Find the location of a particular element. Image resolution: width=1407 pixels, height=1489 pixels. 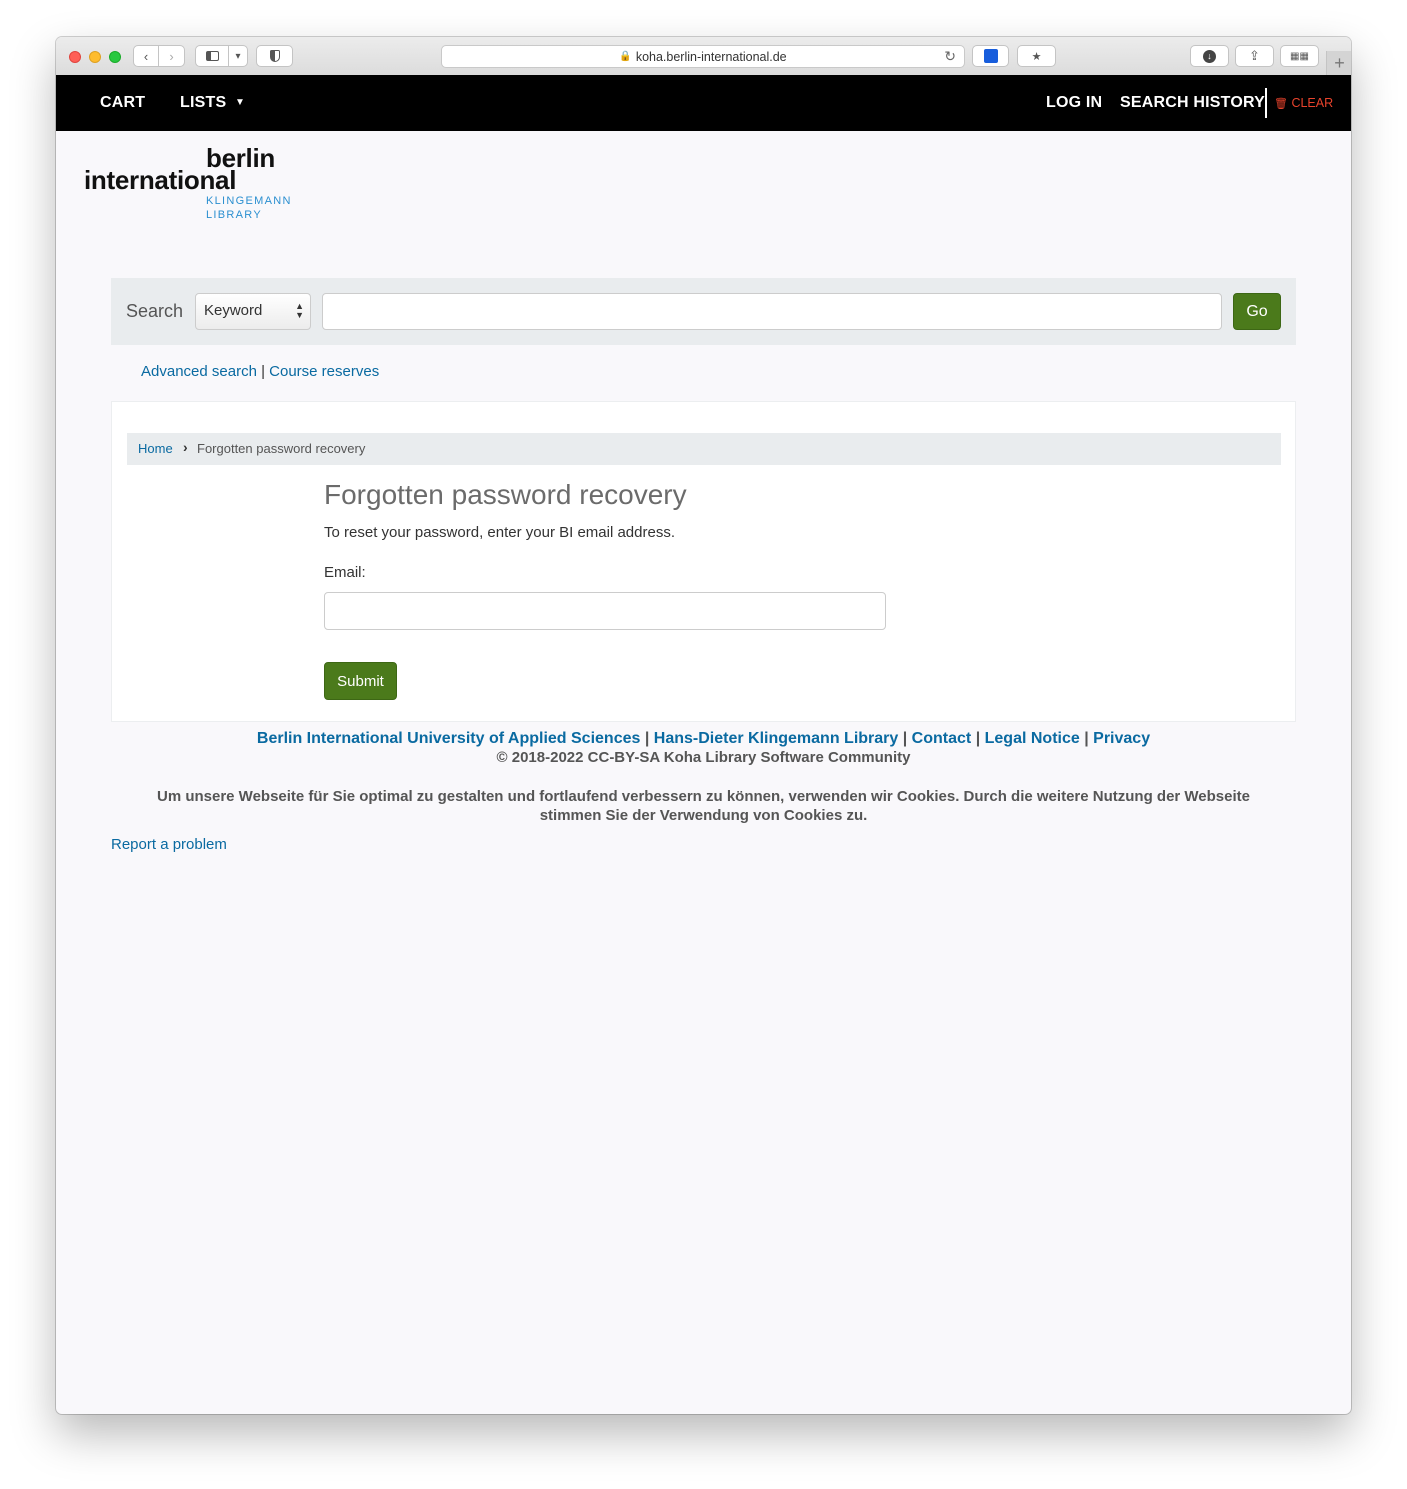

sidebar-toggle-button is located at coordinates (212, 56).